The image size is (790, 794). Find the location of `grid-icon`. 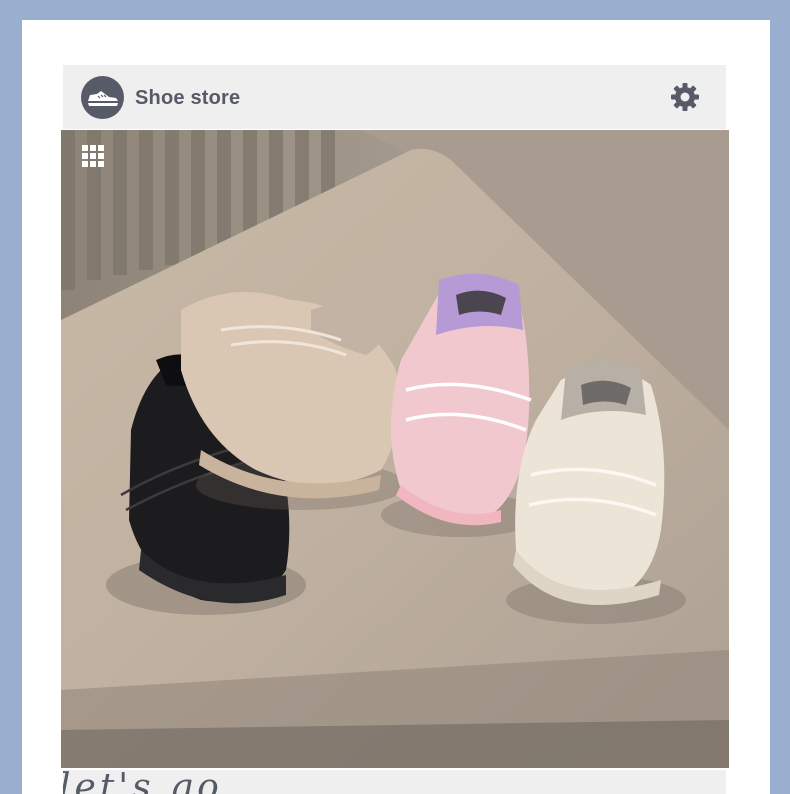

grid-icon is located at coordinates (93, 156).